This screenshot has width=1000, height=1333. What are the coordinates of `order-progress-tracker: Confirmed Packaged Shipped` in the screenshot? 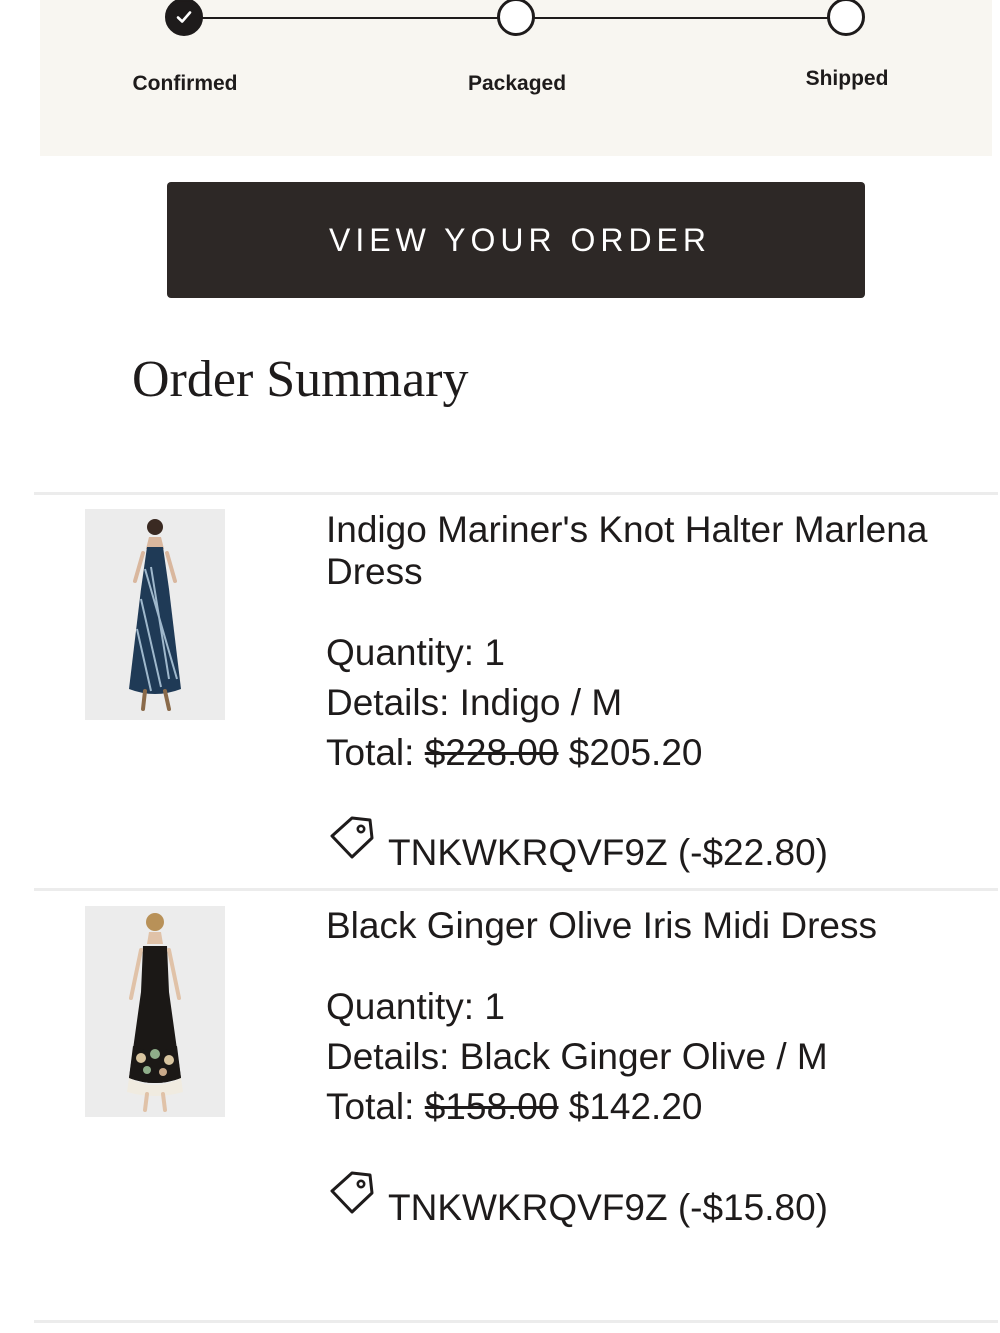 It's located at (516, 78).